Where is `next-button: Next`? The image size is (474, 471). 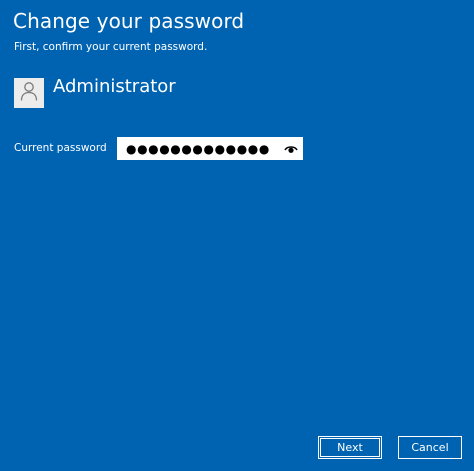 next-button: Next is located at coordinates (350, 447).